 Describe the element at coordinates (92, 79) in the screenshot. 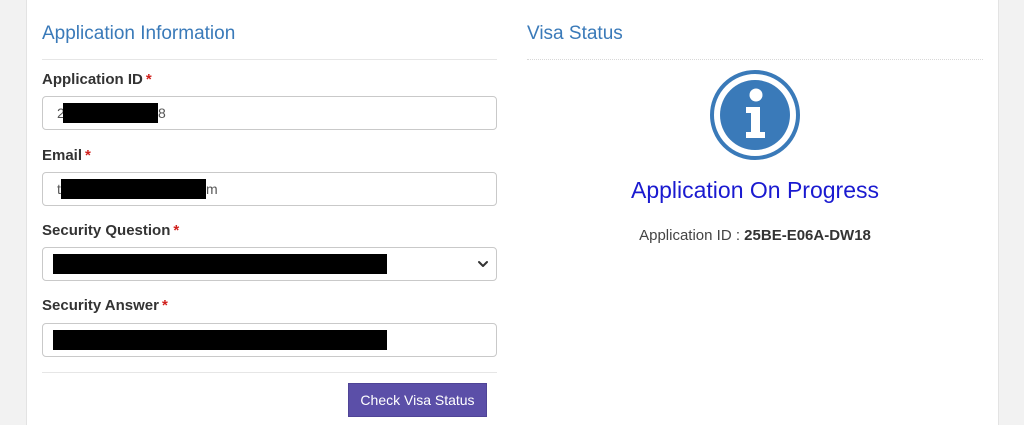

I see `application-id-label-text: Application ID` at that location.